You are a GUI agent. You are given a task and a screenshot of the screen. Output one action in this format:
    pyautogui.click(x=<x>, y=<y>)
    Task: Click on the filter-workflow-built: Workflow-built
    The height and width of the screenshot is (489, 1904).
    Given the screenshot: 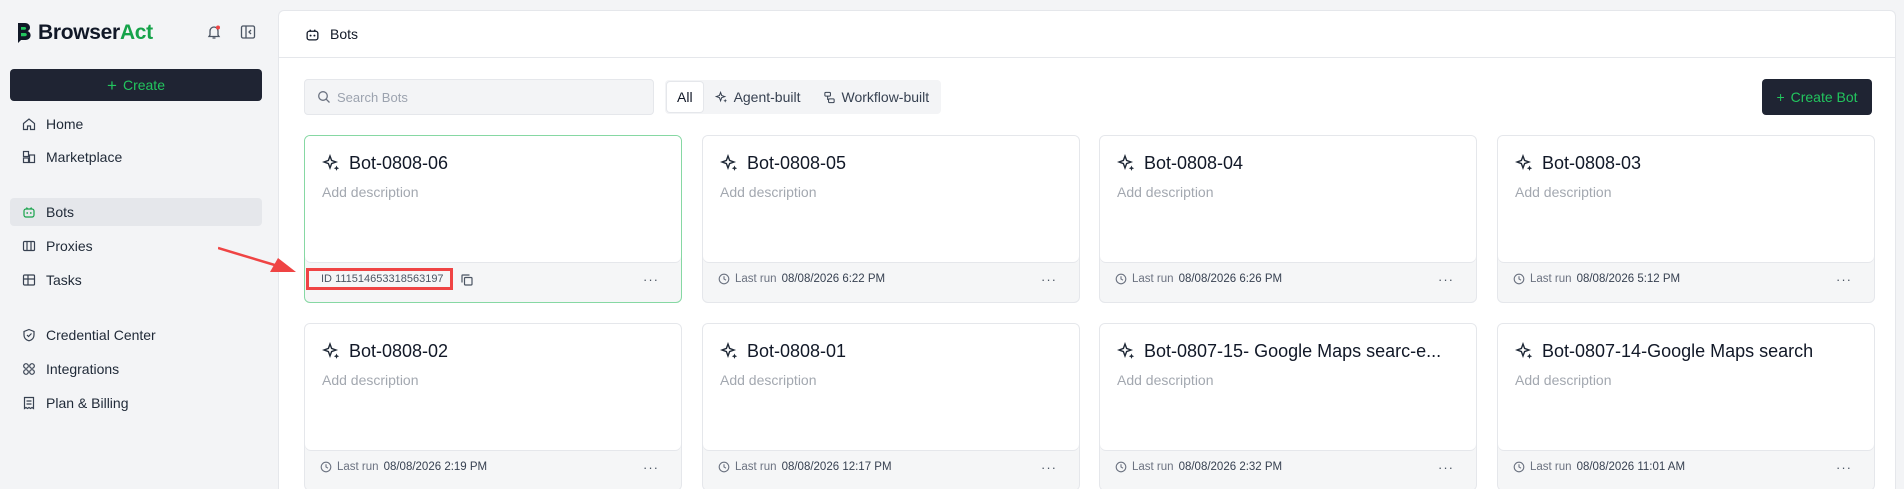 What is the action you would take?
    pyautogui.click(x=876, y=97)
    